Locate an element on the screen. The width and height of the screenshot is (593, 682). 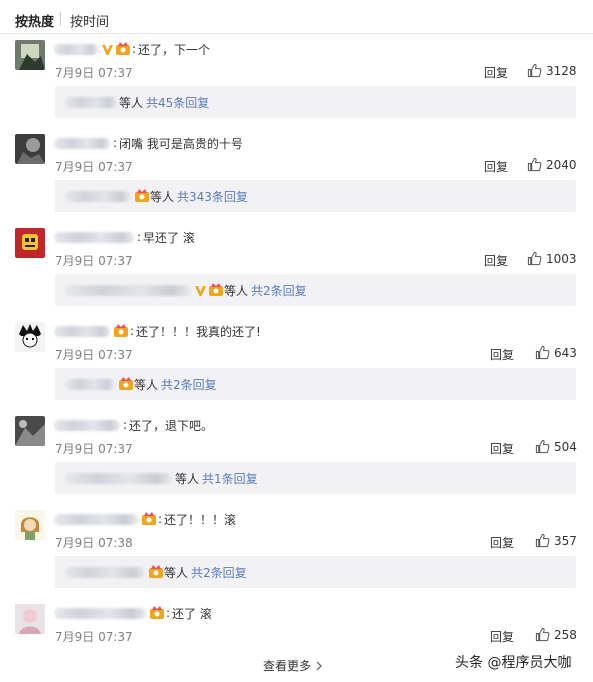
like-count: 3128 is located at coordinates (561, 70).